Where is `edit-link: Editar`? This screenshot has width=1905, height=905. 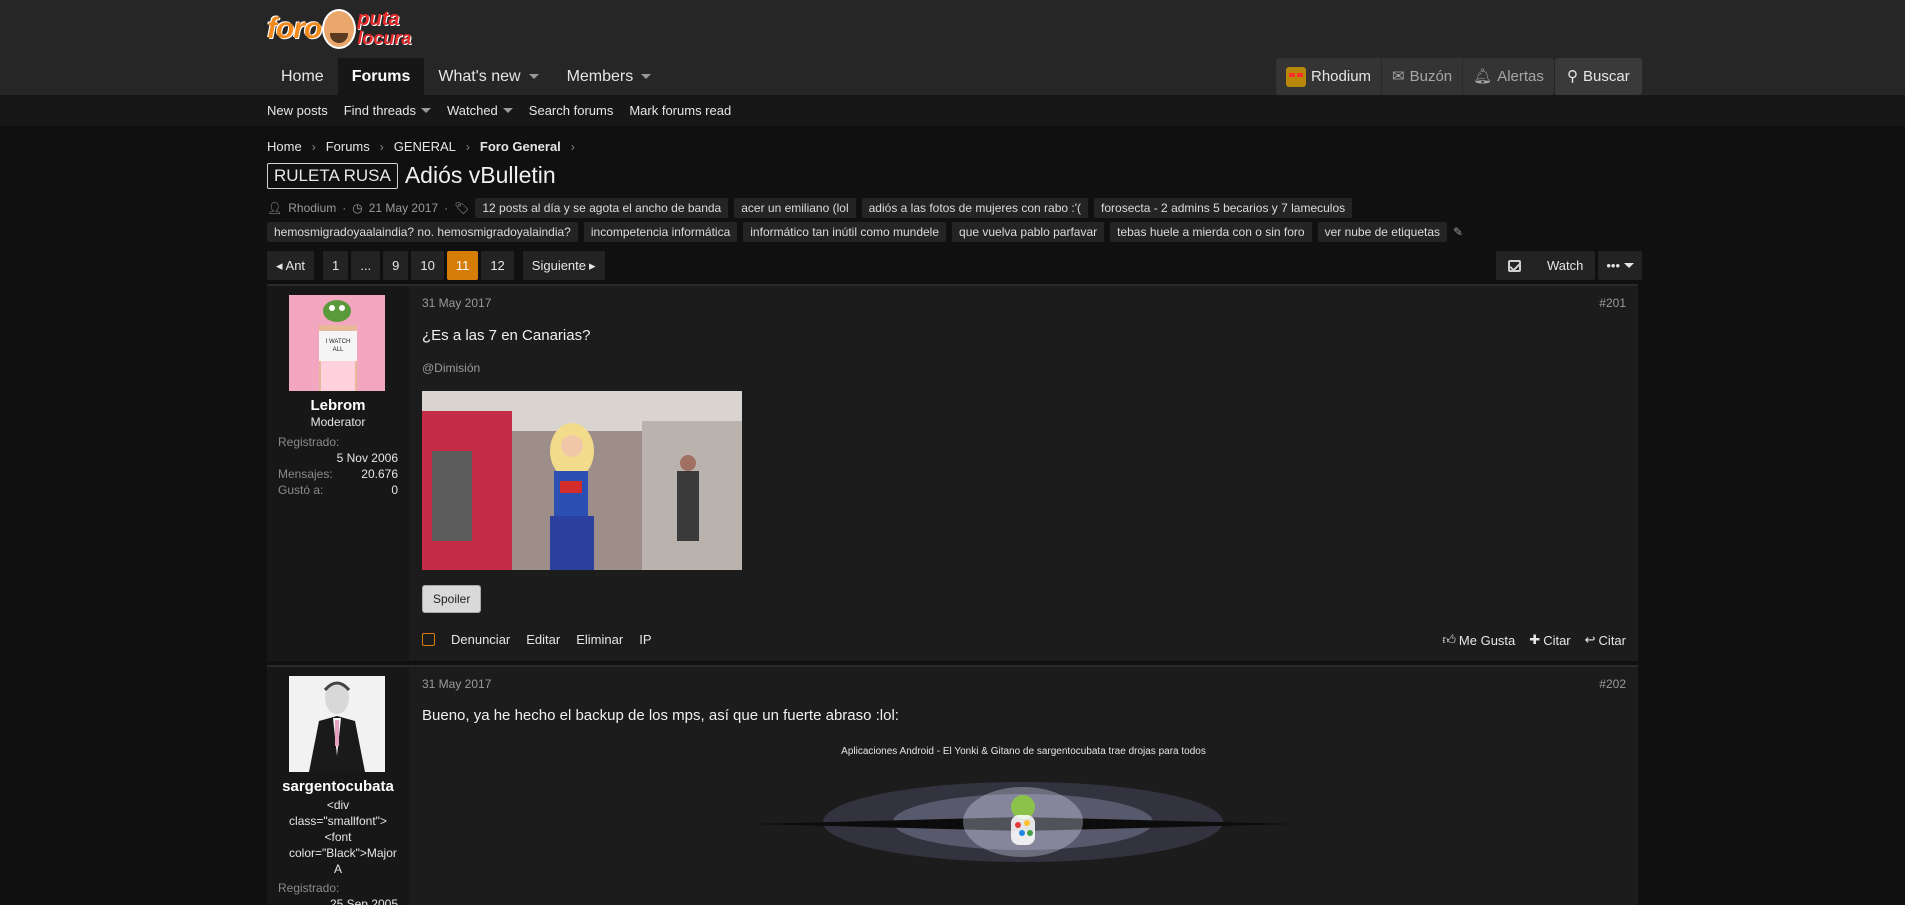 edit-link: Editar is located at coordinates (543, 639).